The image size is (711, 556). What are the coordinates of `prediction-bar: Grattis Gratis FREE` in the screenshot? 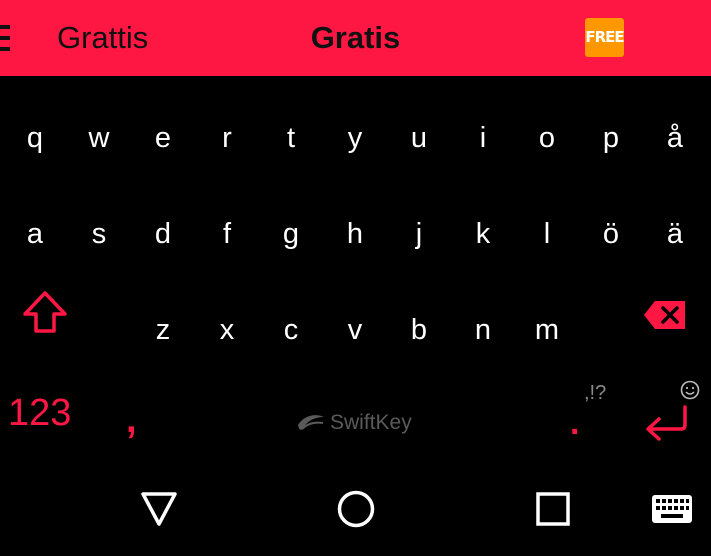 It's located at (355, 38).